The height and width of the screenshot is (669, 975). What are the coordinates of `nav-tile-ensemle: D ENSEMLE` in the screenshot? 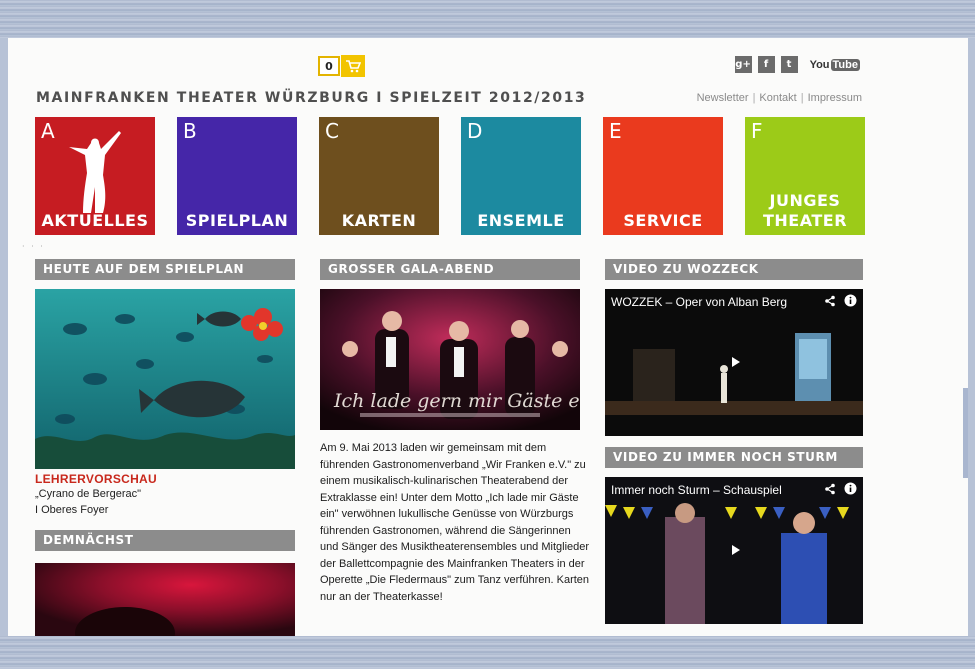 It's located at (521, 176).